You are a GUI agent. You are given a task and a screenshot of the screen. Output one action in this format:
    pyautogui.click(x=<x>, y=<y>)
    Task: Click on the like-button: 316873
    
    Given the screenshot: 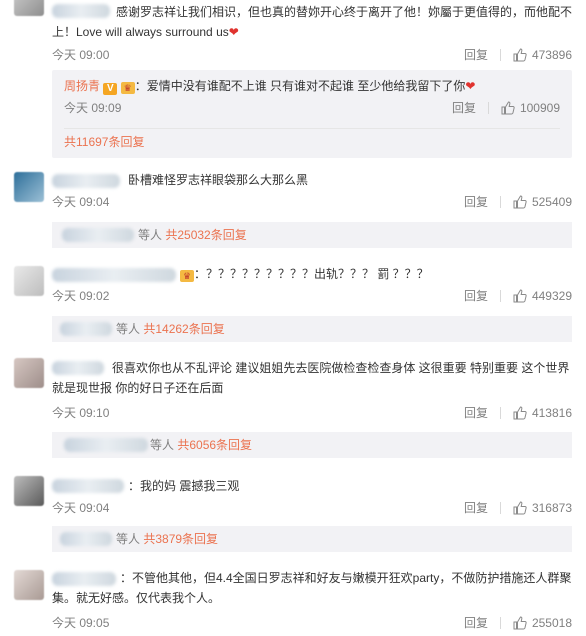 What is the action you would take?
    pyautogui.click(x=542, y=508)
    